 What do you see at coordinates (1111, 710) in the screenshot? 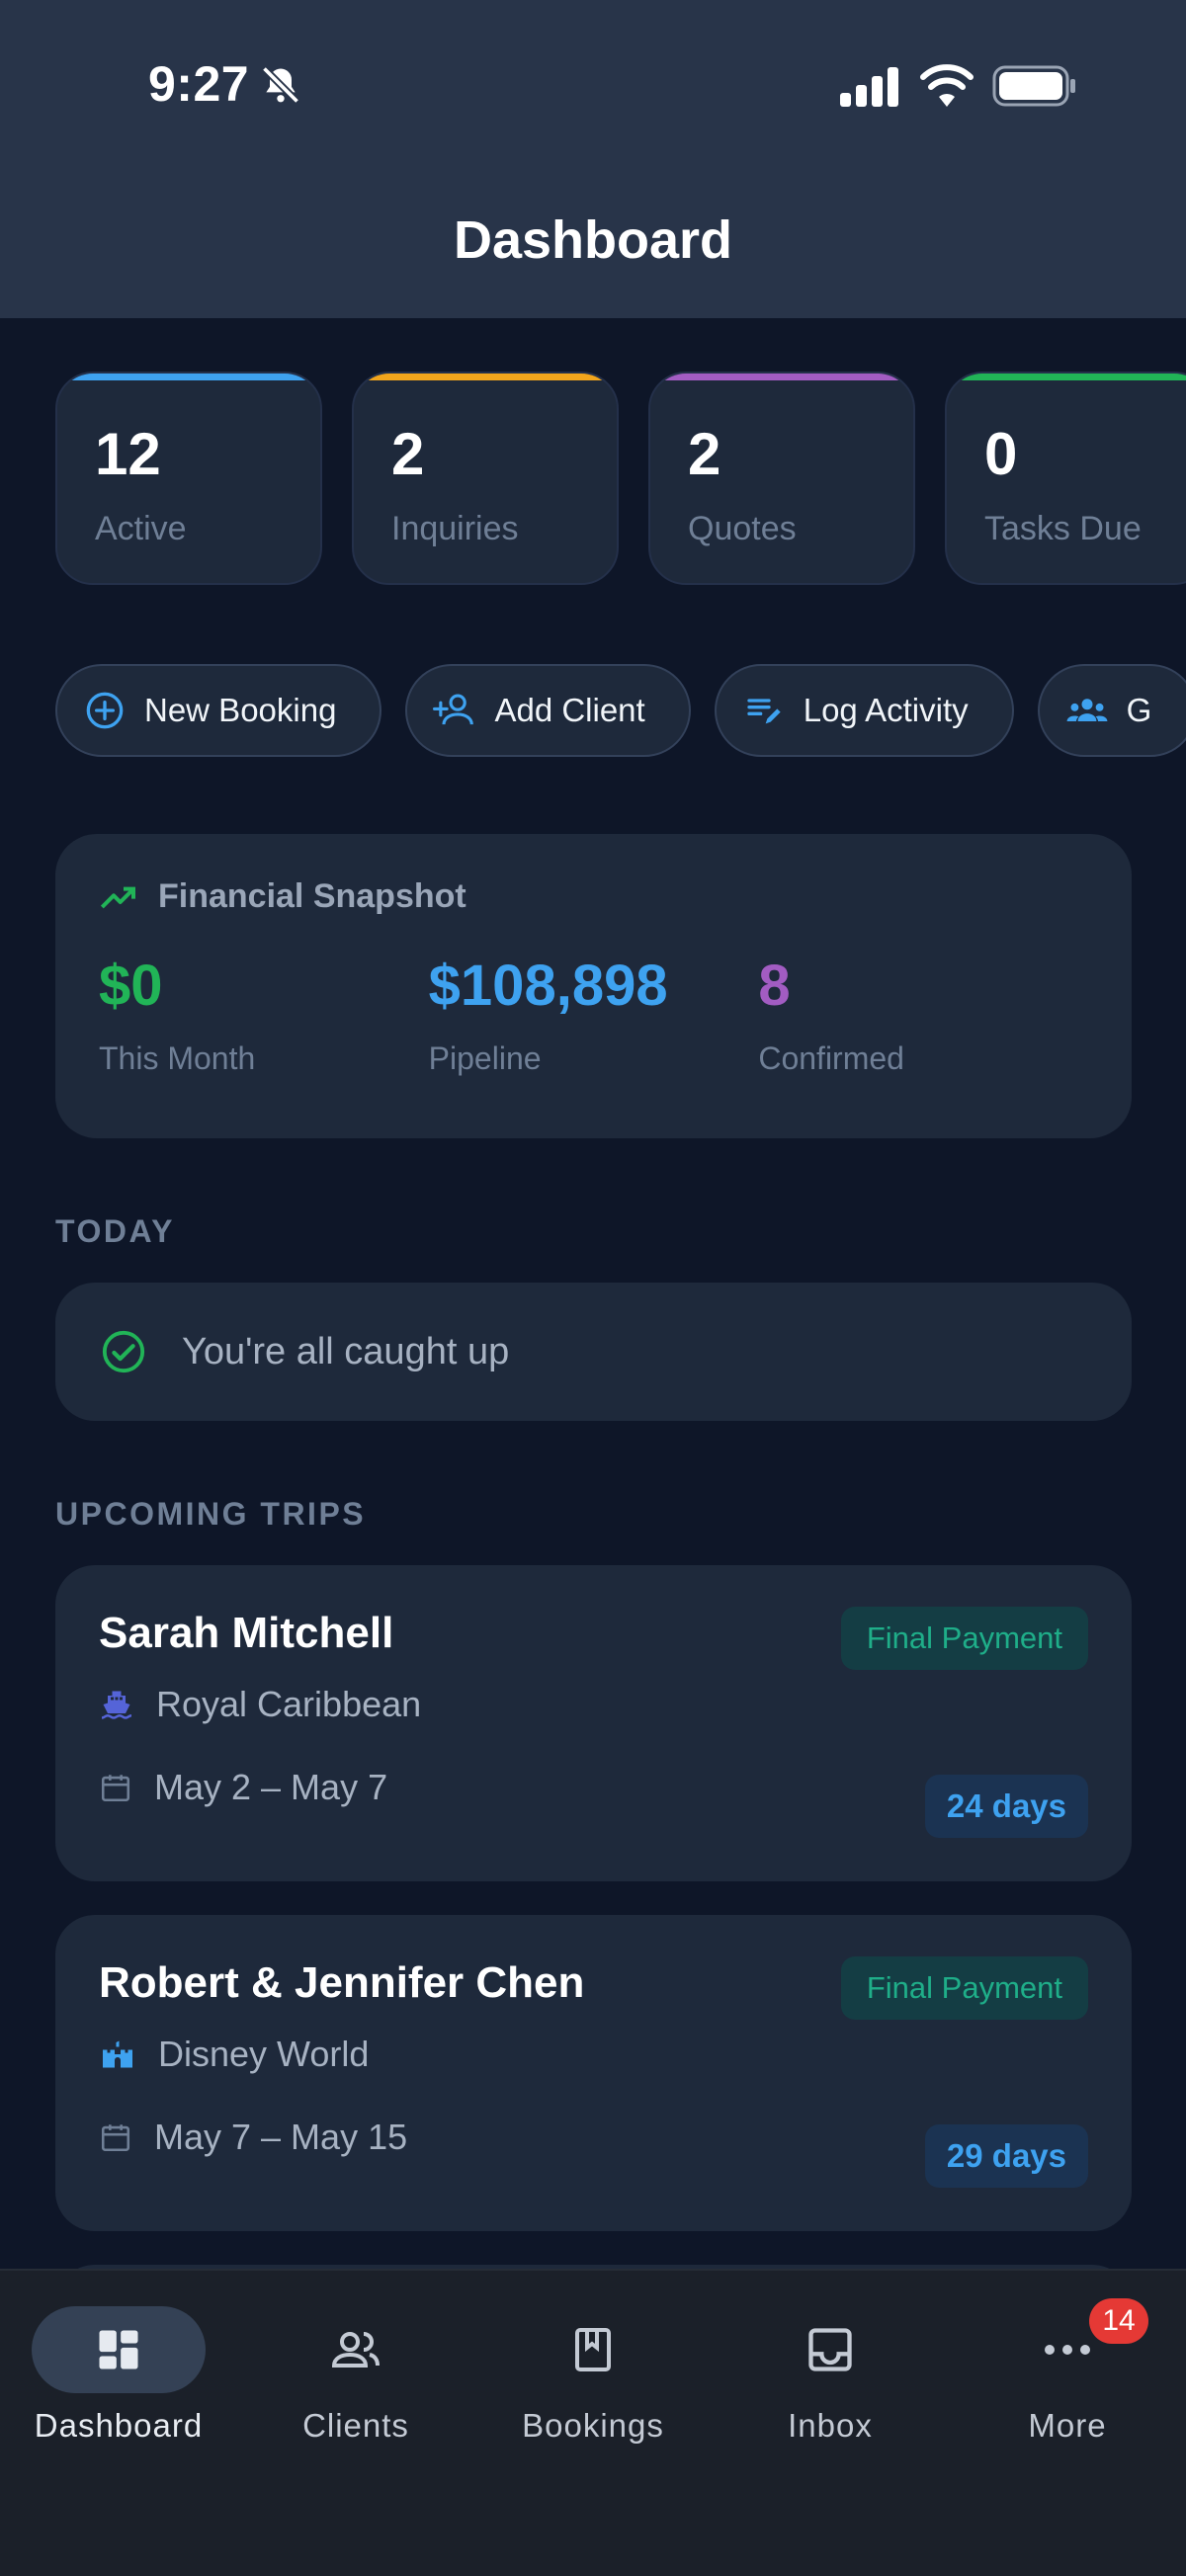
I see `group-action-button: G` at bounding box center [1111, 710].